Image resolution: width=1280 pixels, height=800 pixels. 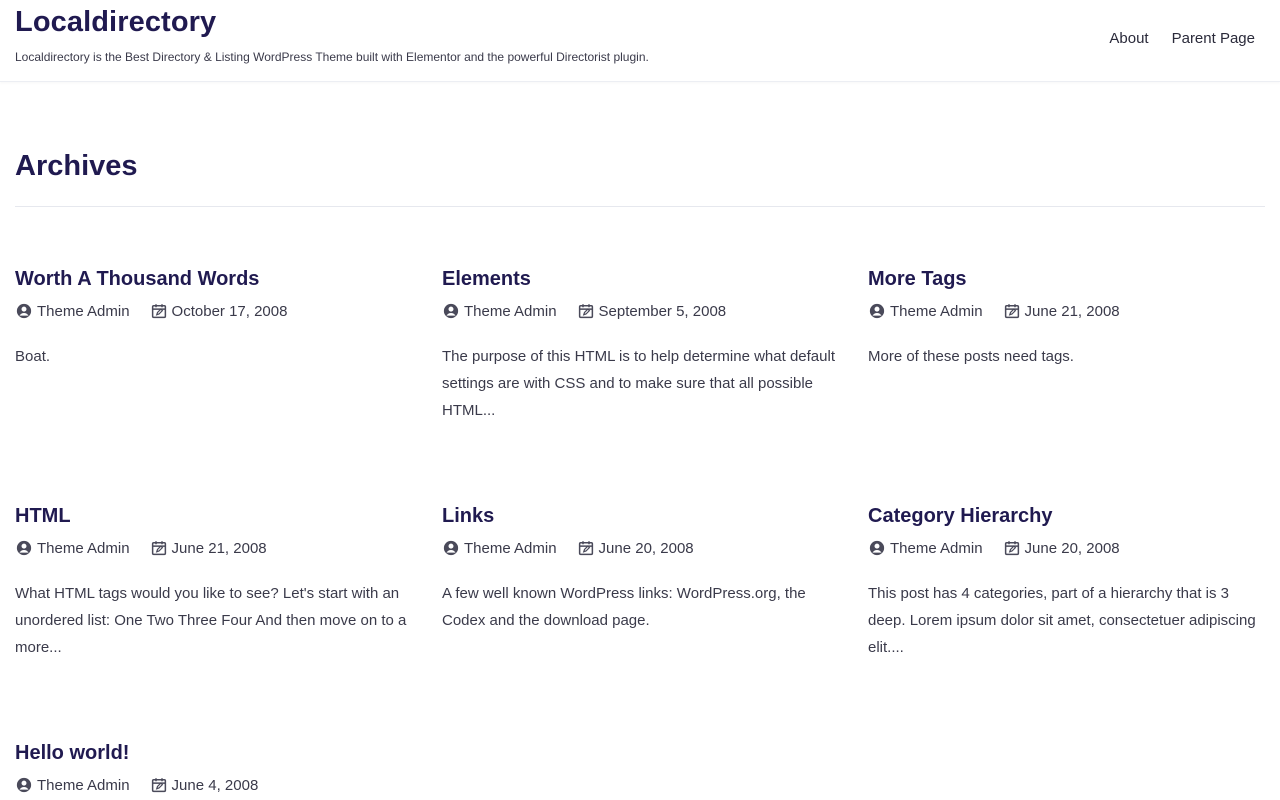 What do you see at coordinates (639, 279) in the screenshot?
I see `post-title: Elements` at bounding box center [639, 279].